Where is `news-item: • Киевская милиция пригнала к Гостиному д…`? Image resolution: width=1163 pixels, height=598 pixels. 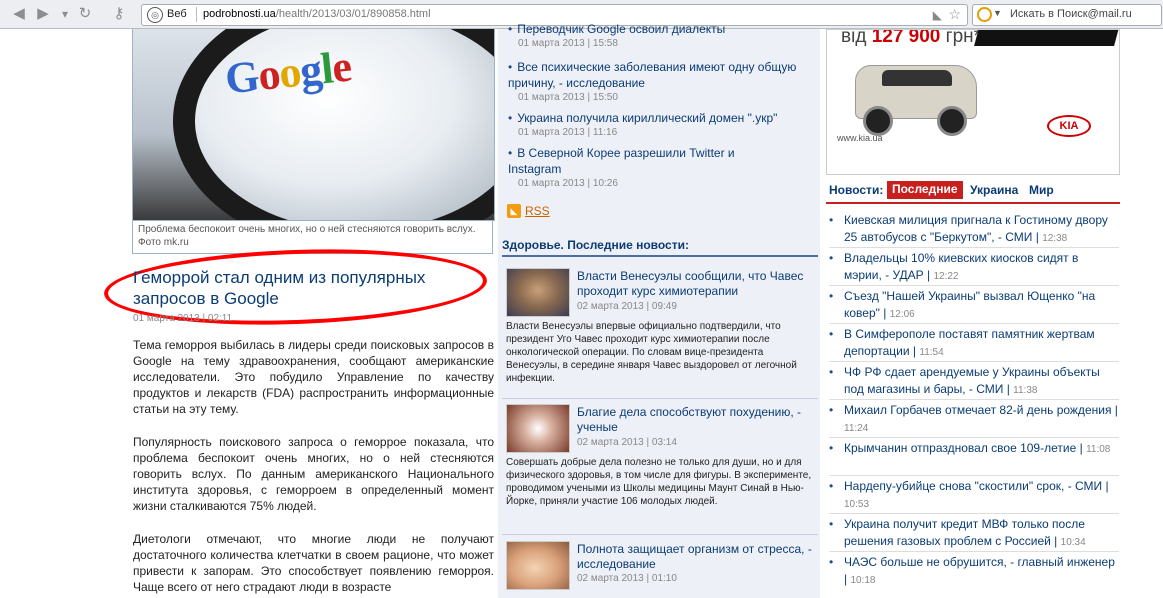
news-item: • Киевская милиция пригнала к Гостиному д… is located at coordinates (974, 229).